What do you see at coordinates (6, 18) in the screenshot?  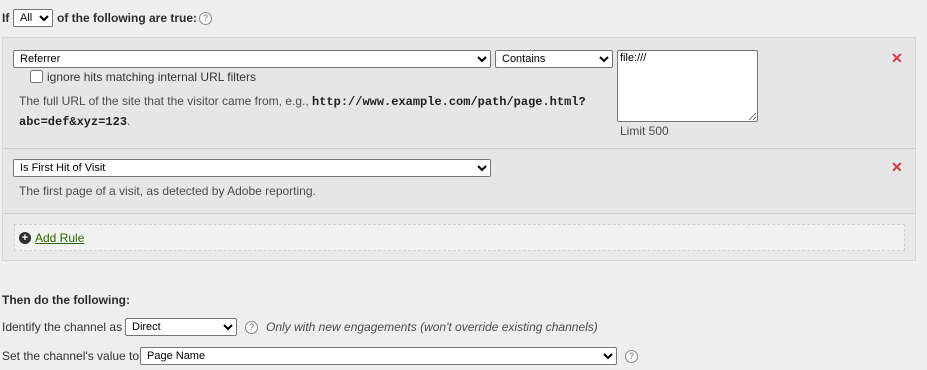 I see `if-label: If` at bounding box center [6, 18].